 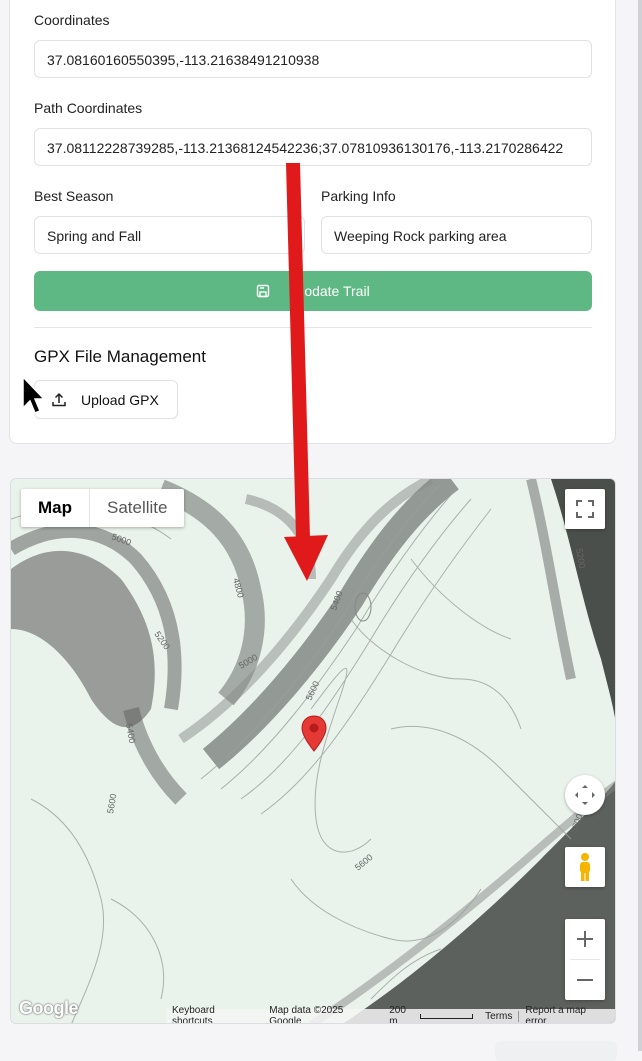 I want to click on camera-control-button, so click(x=585, y=795).